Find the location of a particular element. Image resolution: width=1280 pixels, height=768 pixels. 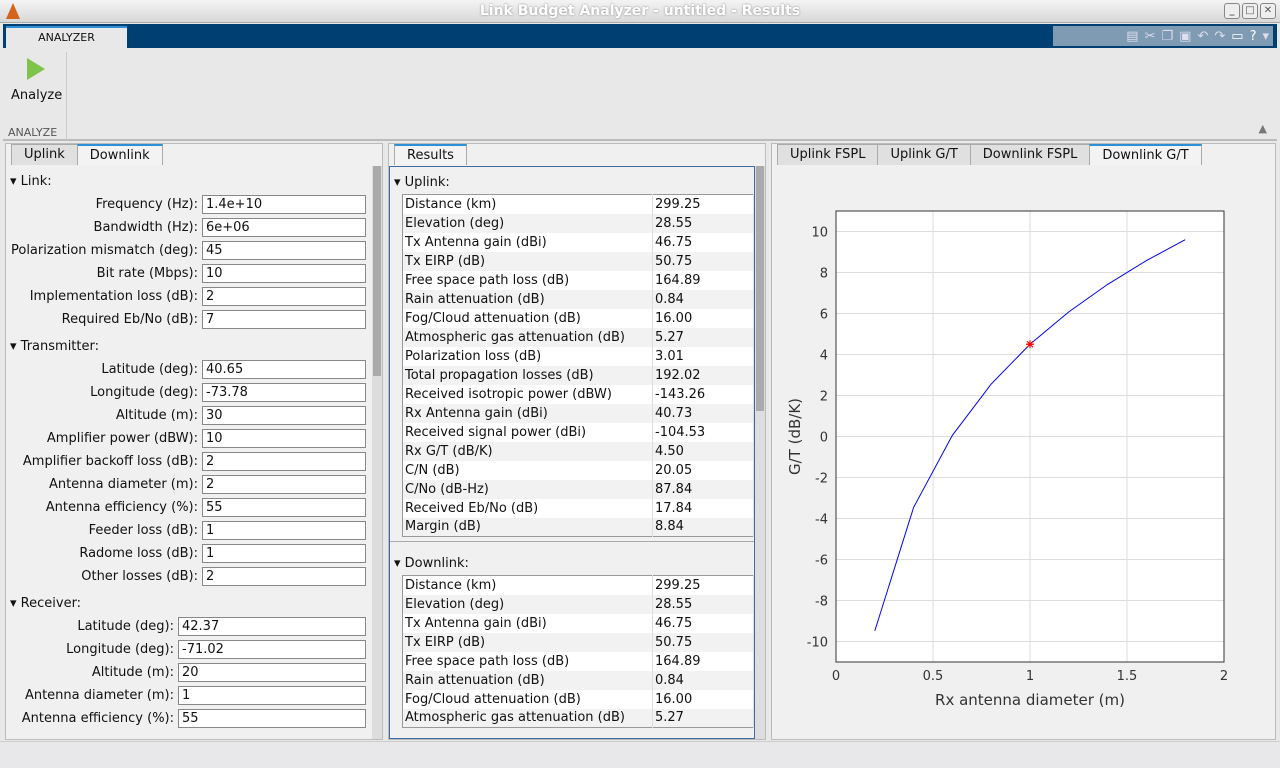

form-row: Bit rate (Mbps): 10 is located at coordinates (189, 273).